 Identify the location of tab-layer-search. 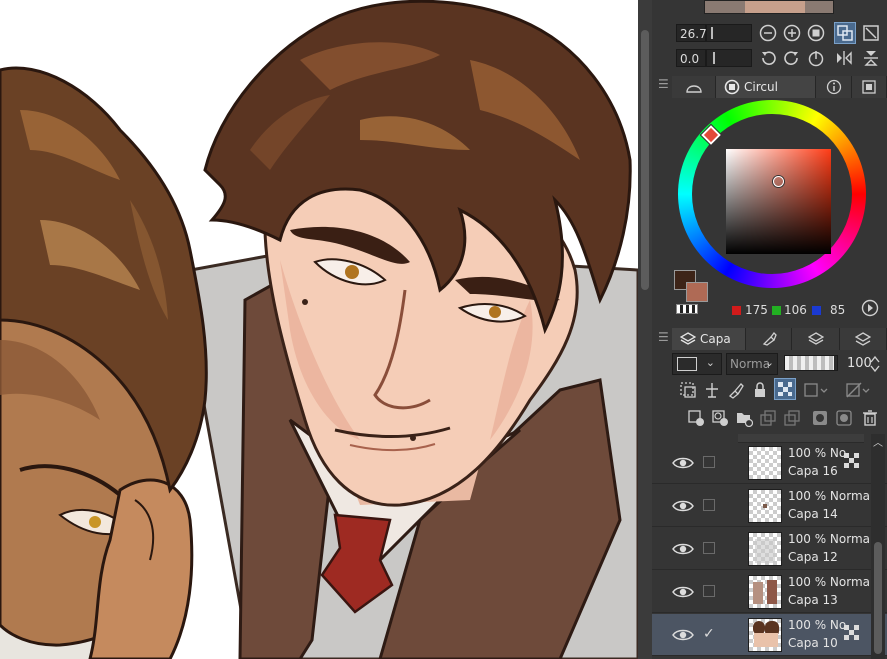
(816, 339).